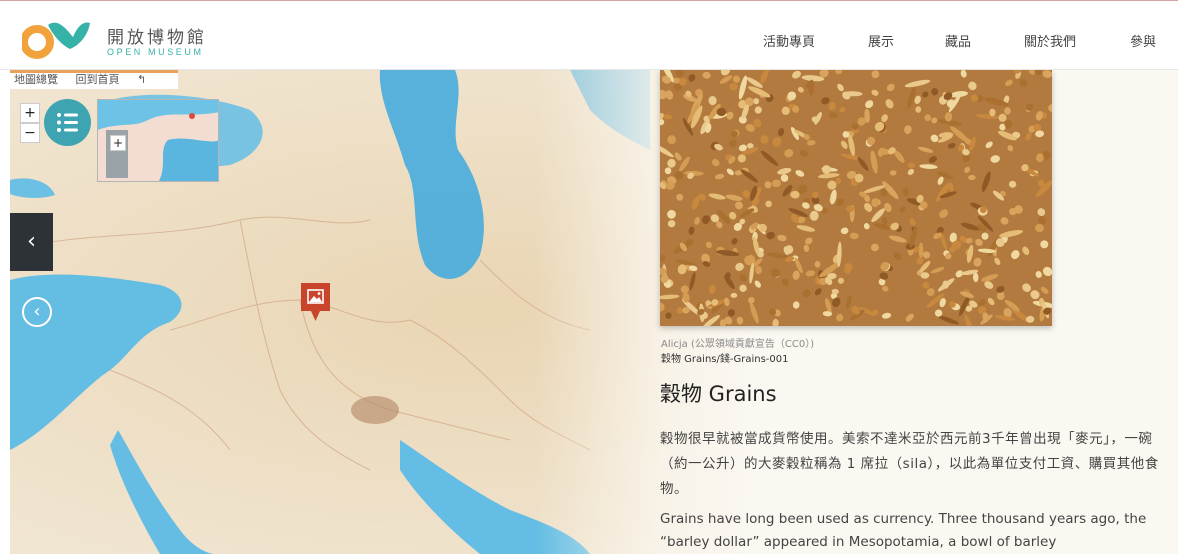 This screenshot has width=1178, height=554. I want to click on item-id: 穀物 Grains/錢-Grains-001, so click(725, 359).